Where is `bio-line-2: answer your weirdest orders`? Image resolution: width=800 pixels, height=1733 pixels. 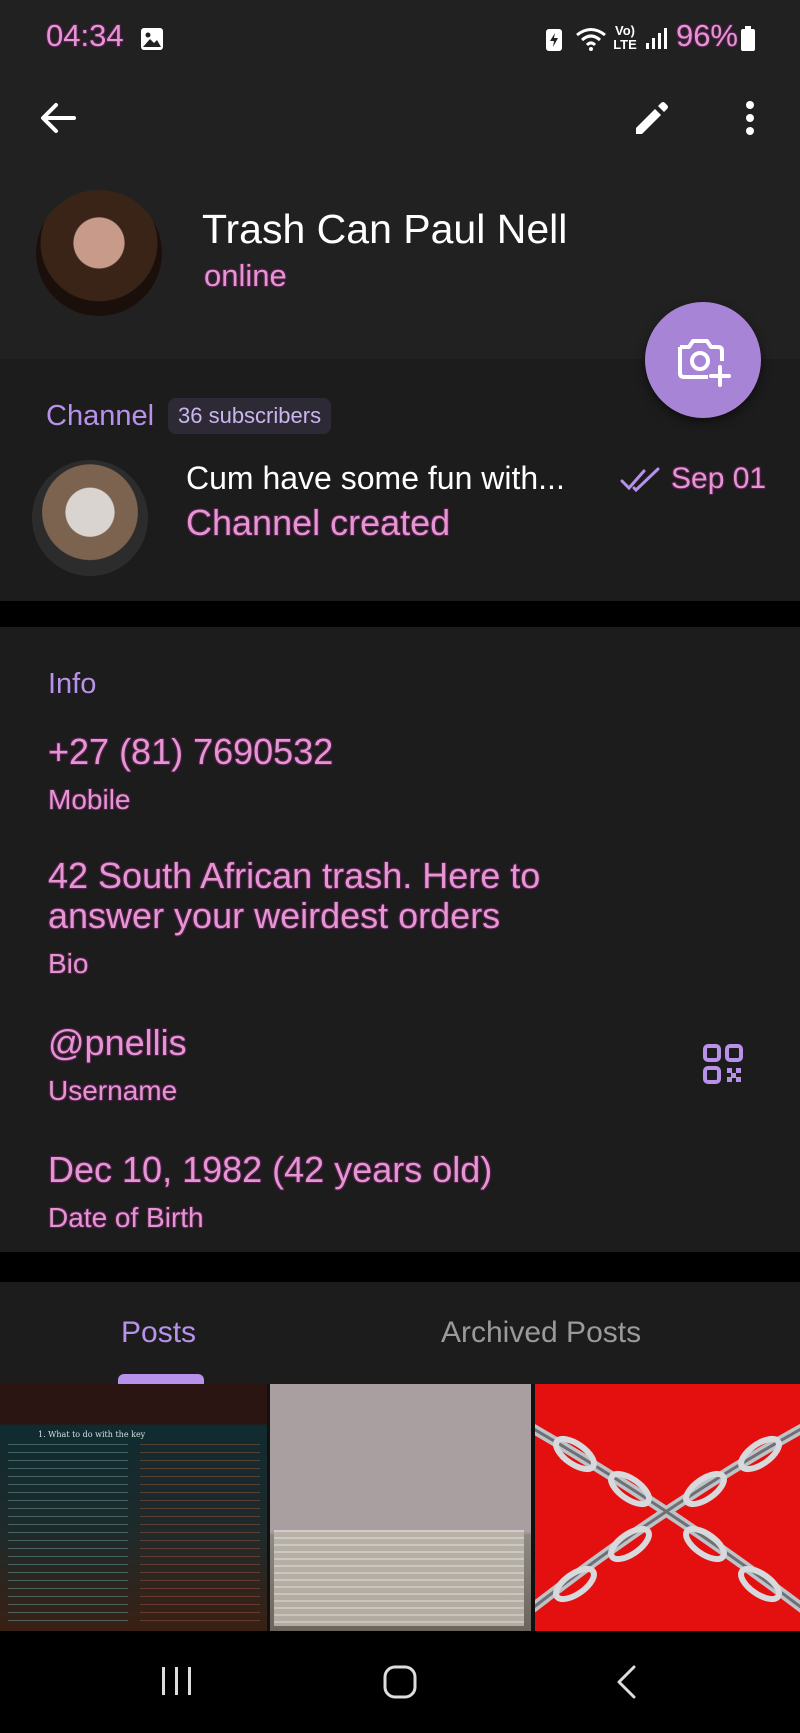 bio-line-2: answer your weirdest orders is located at coordinates (274, 916).